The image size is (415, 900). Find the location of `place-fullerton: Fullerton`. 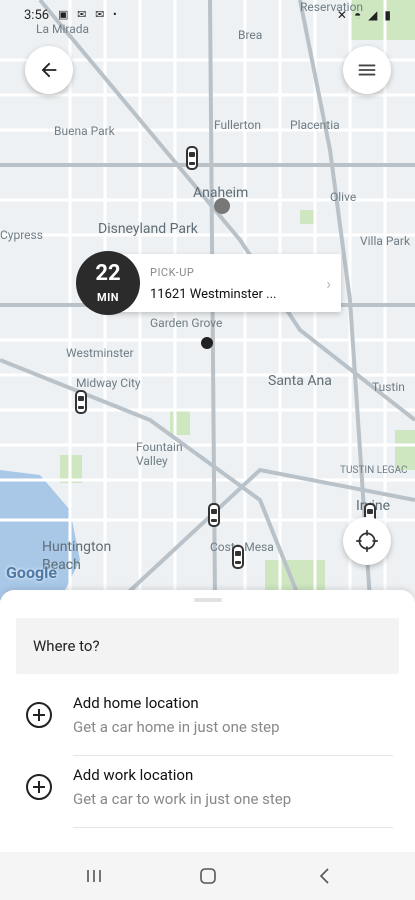

place-fullerton: Fullerton is located at coordinates (237, 125).